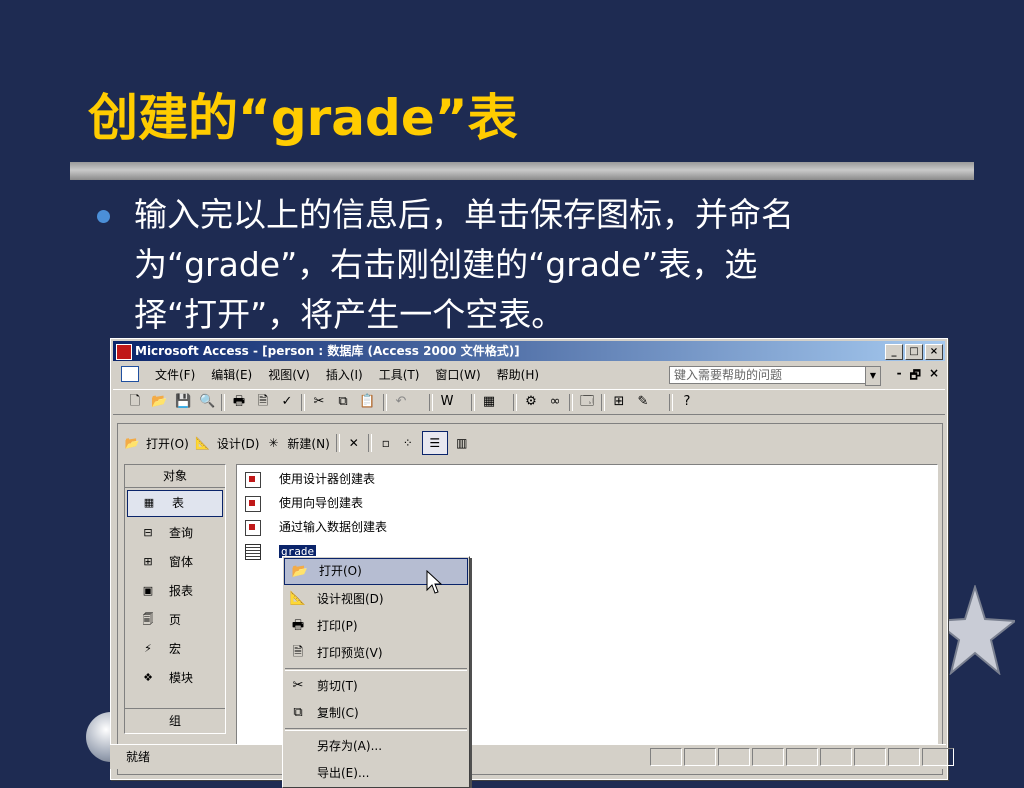 The image size is (1024, 788). I want to click on script-icon: ∞, so click(555, 402).